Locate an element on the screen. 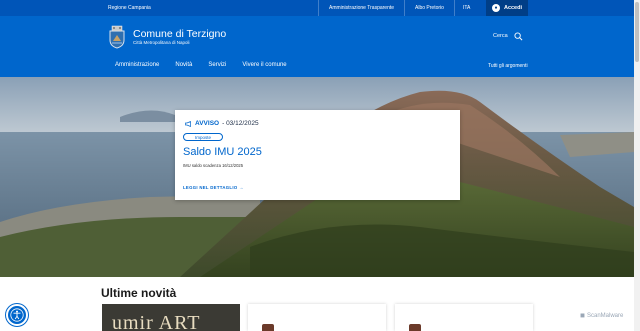 This screenshot has height=331, width=640. site-title: Comune di Terzigno is located at coordinates (179, 34).